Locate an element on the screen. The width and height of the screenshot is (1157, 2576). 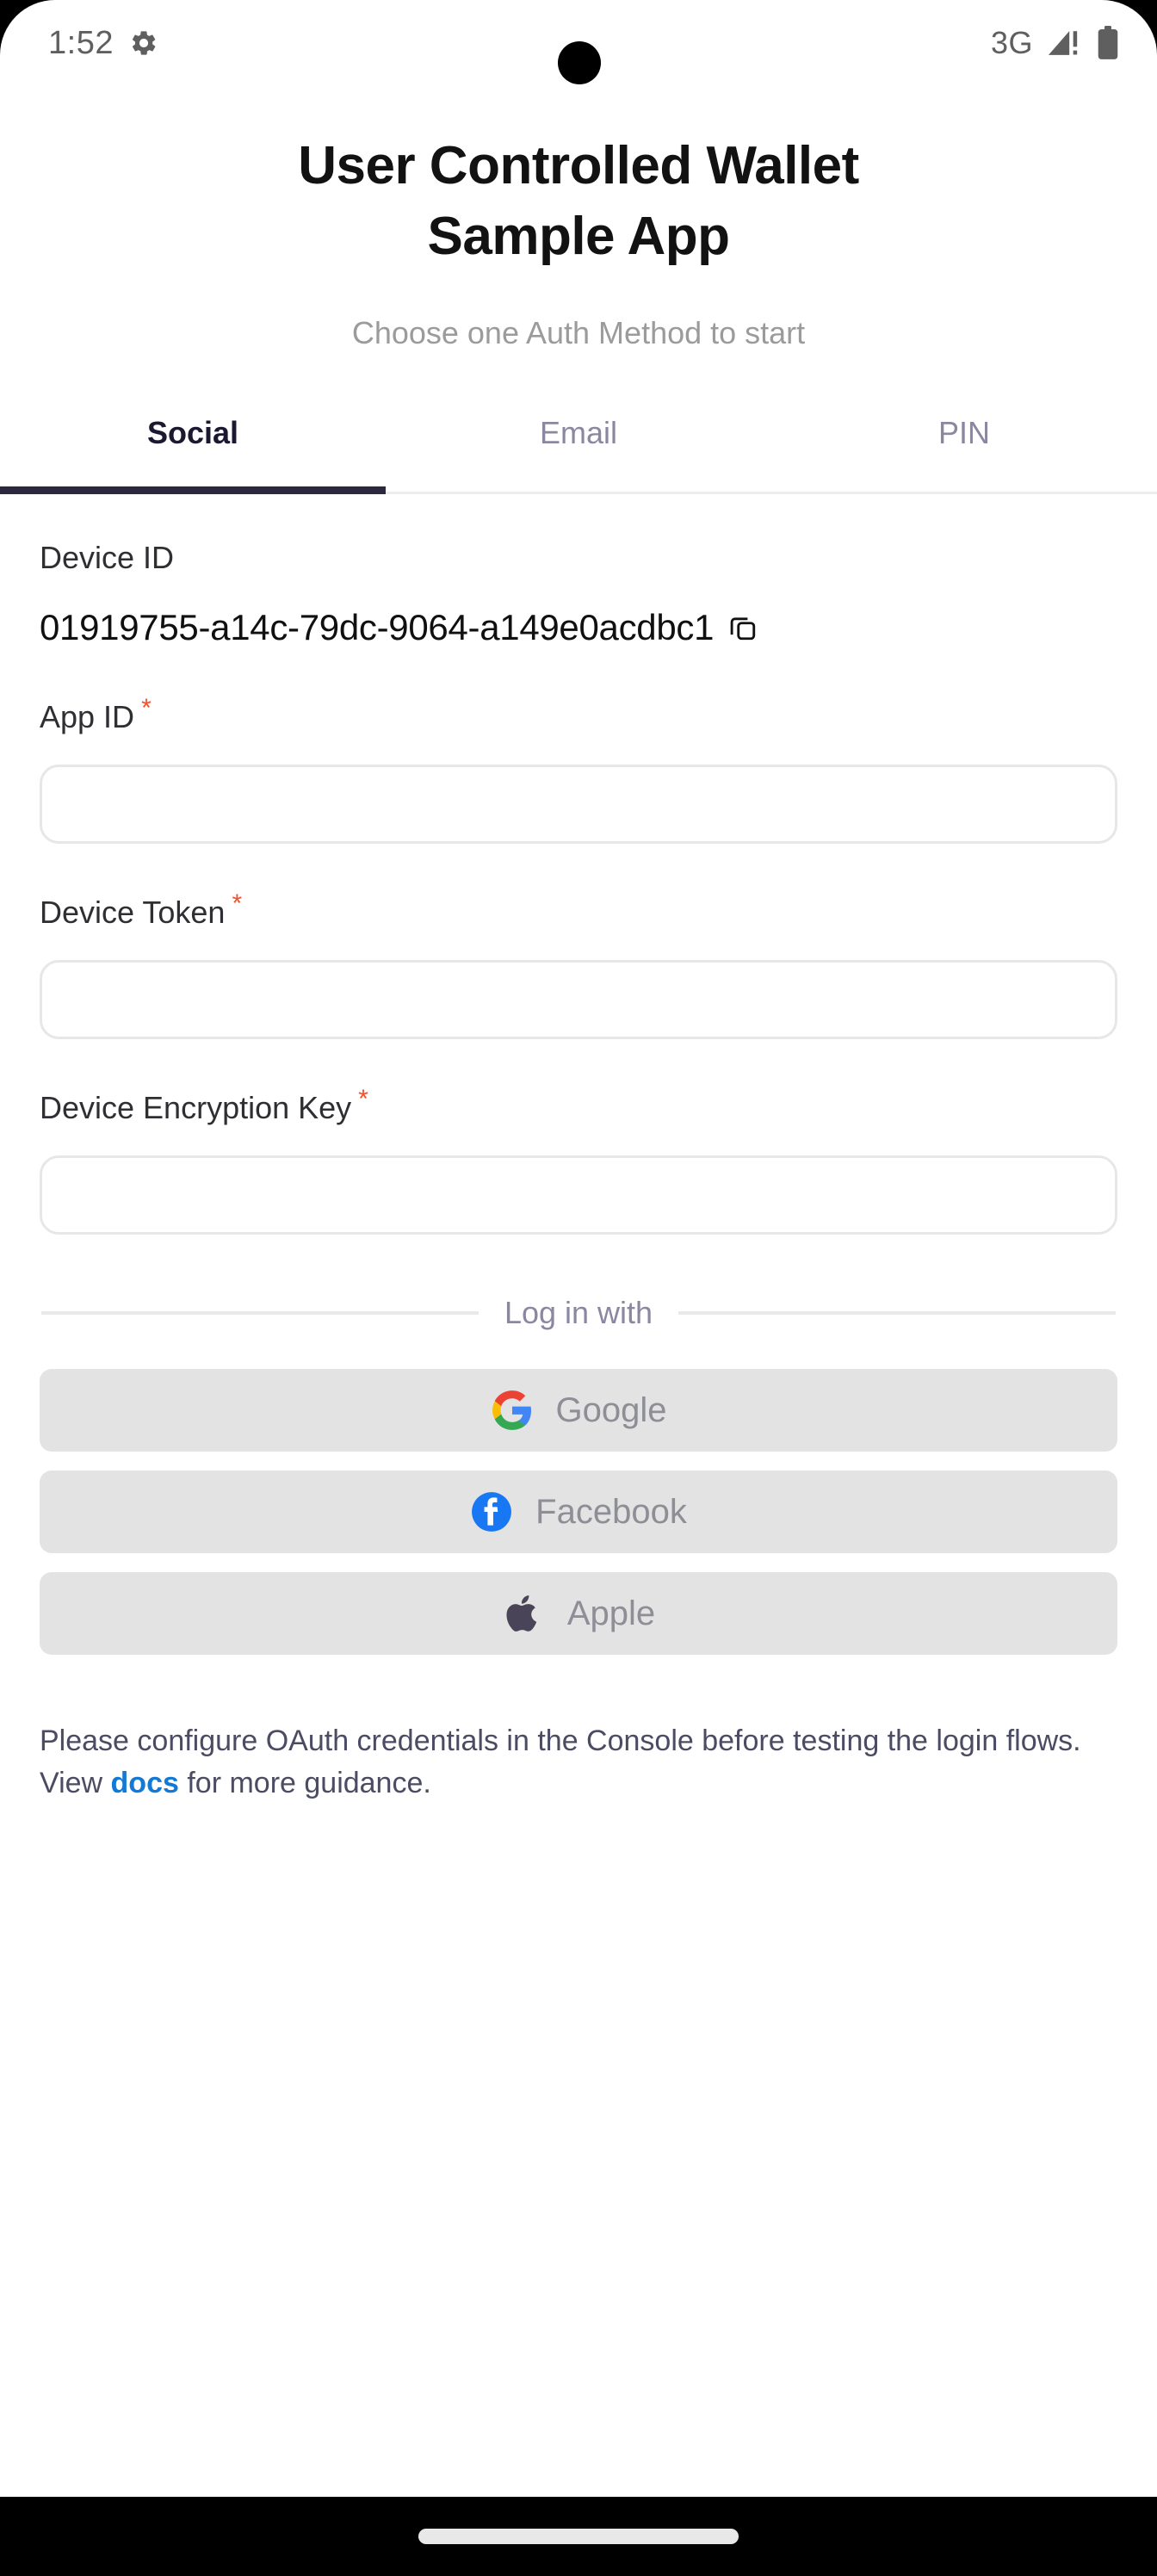
page-title-line-2: Sample App is located at coordinates (579, 236).